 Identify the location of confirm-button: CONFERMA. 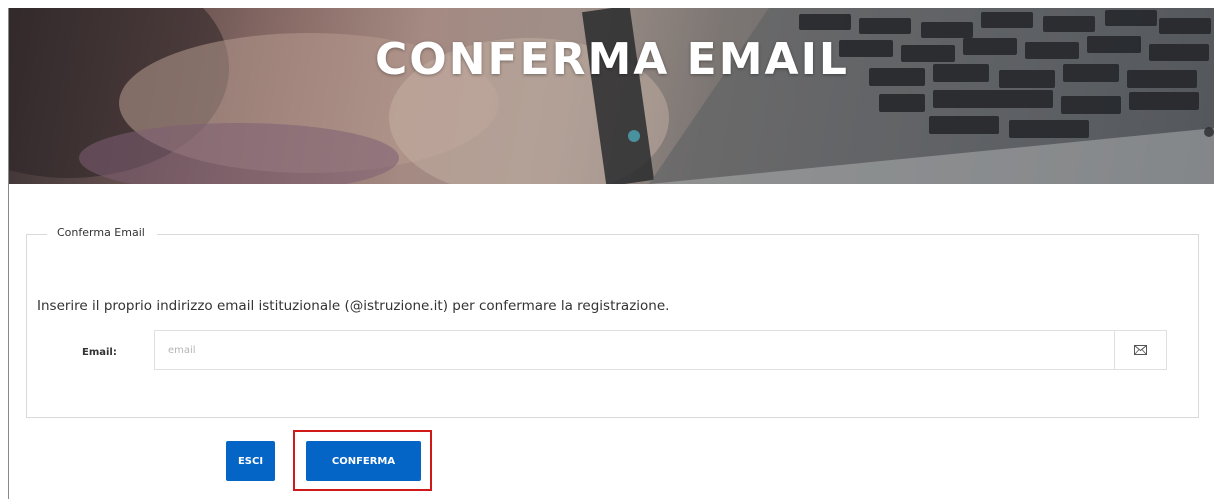
(363, 461).